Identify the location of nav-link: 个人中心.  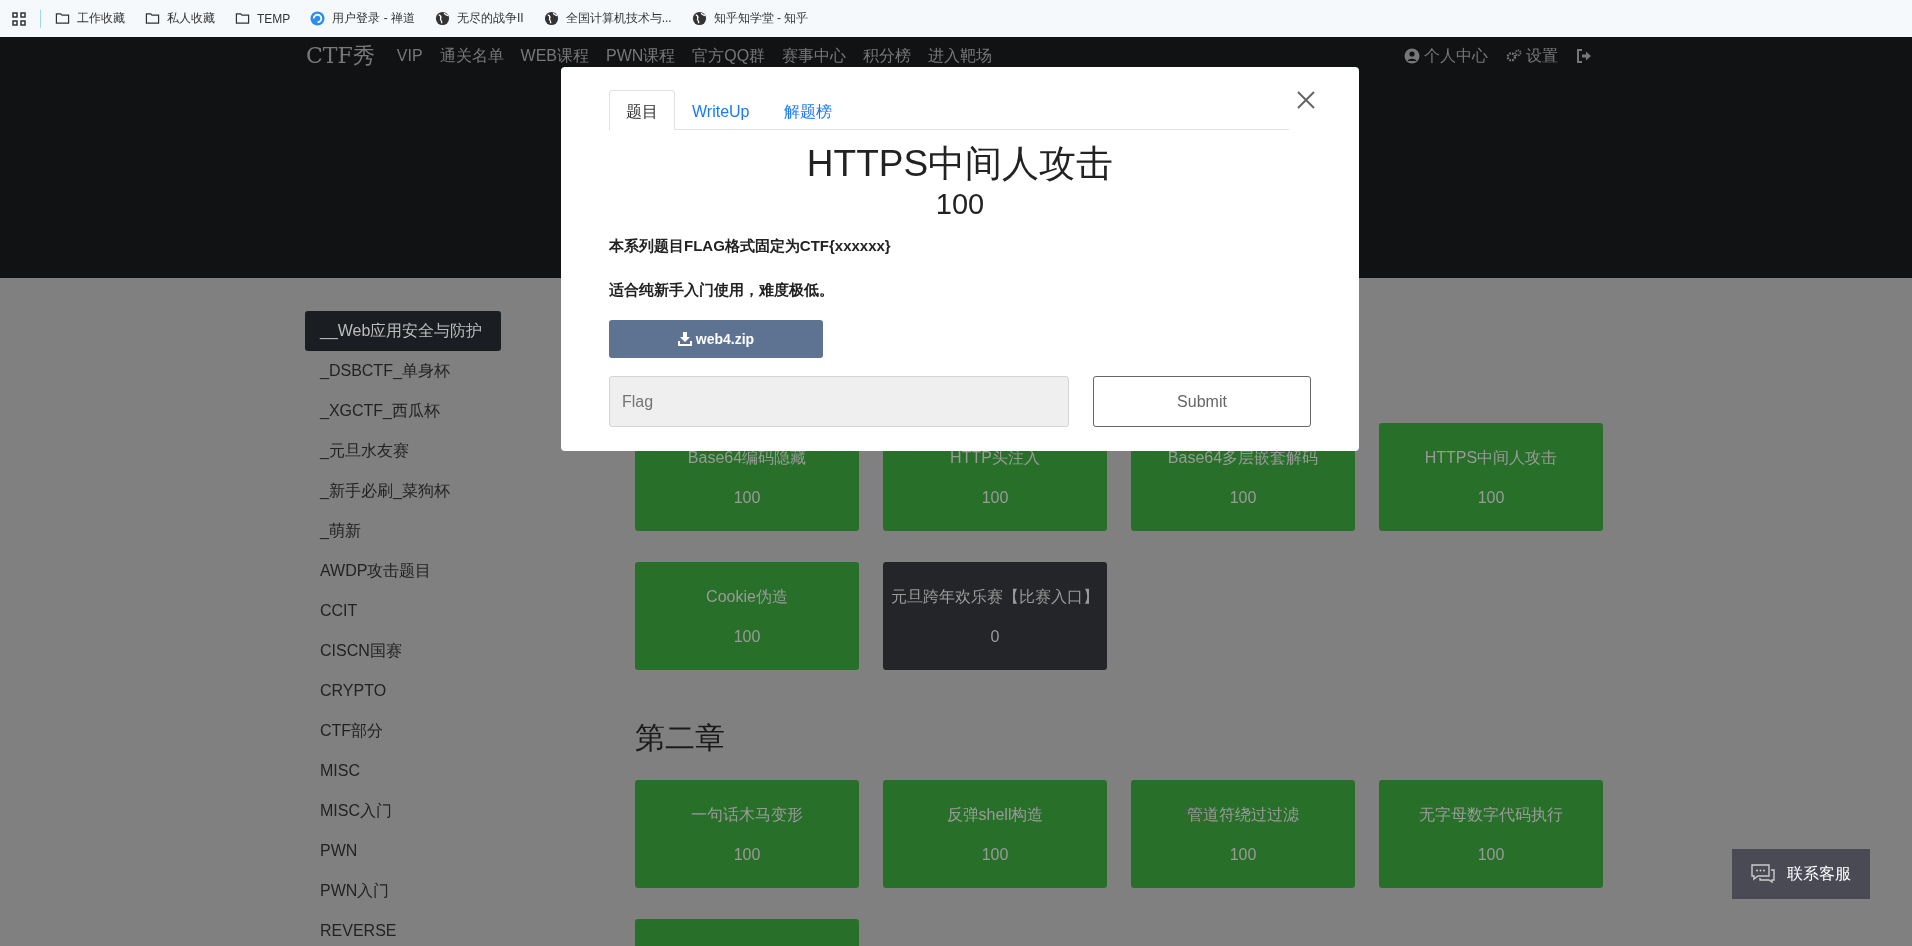
(1456, 56).